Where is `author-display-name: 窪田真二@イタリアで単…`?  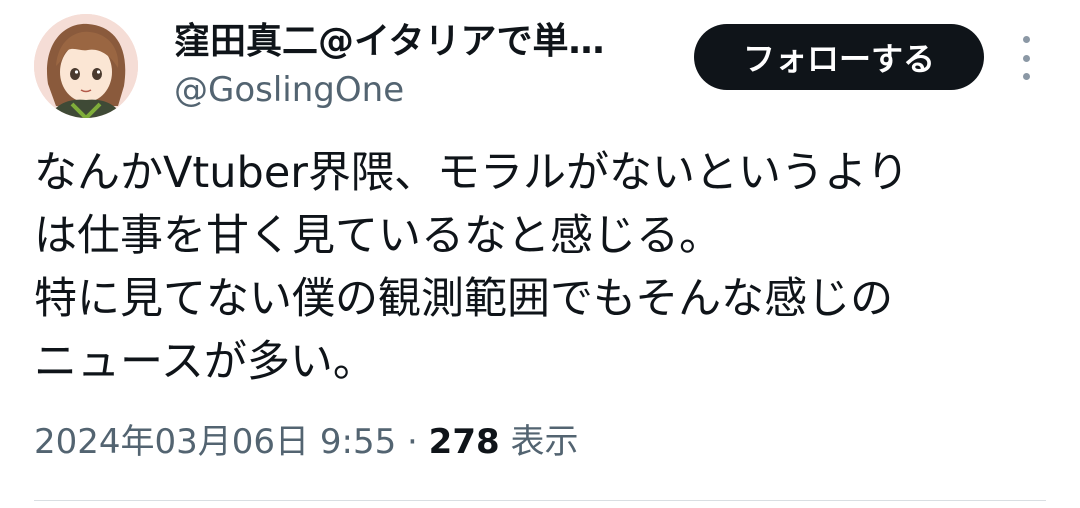
author-display-name: 窪田真二@イタリアで単… is located at coordinates (424, 42).